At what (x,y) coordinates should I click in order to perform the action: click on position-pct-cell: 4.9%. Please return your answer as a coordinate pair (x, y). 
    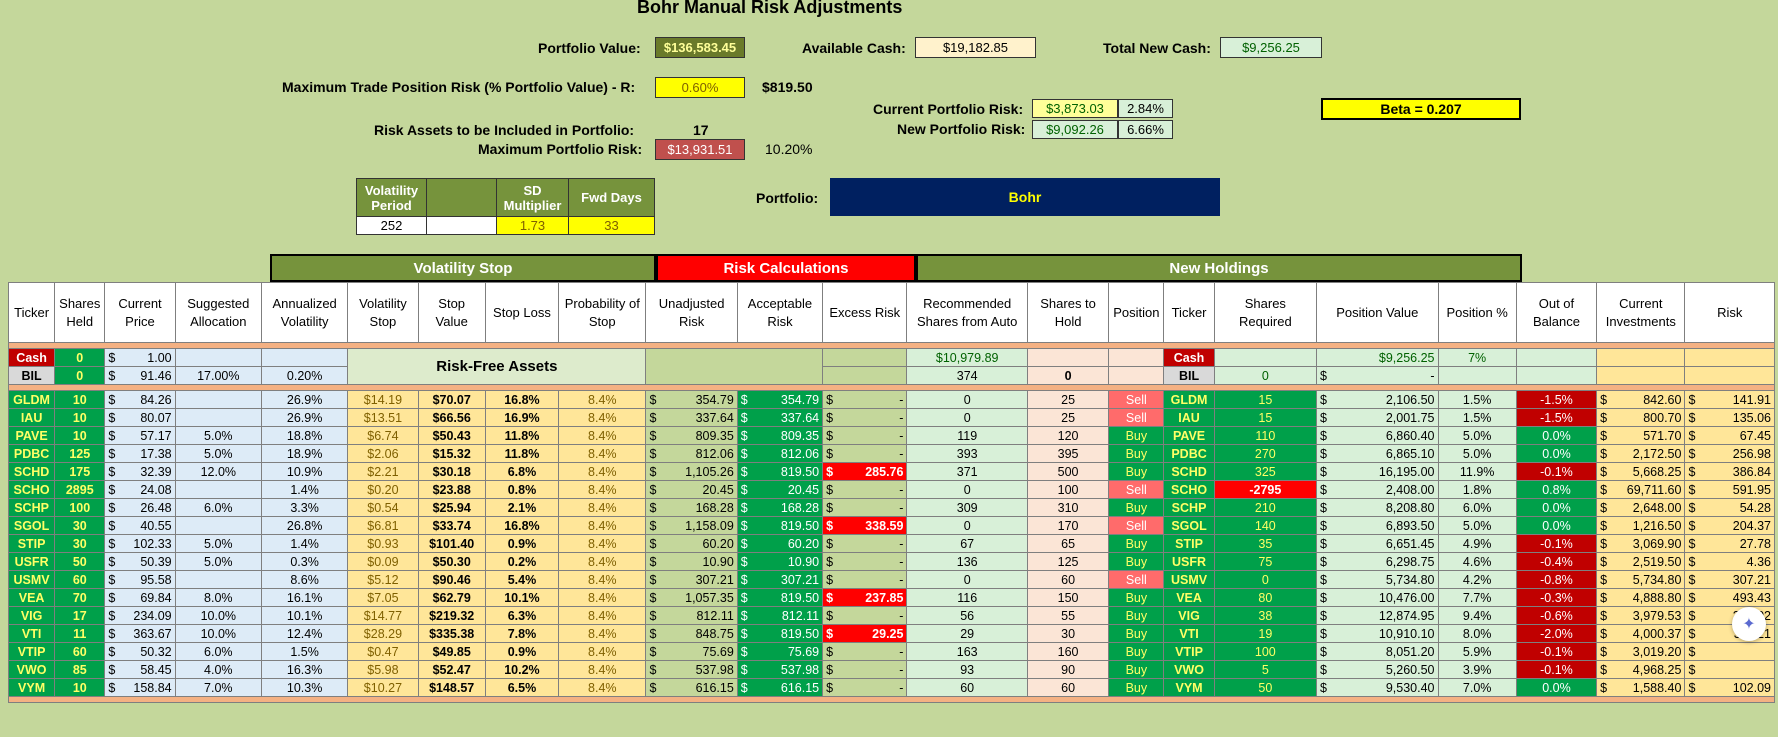
    Looking at the image, I should click on (1477, 543).